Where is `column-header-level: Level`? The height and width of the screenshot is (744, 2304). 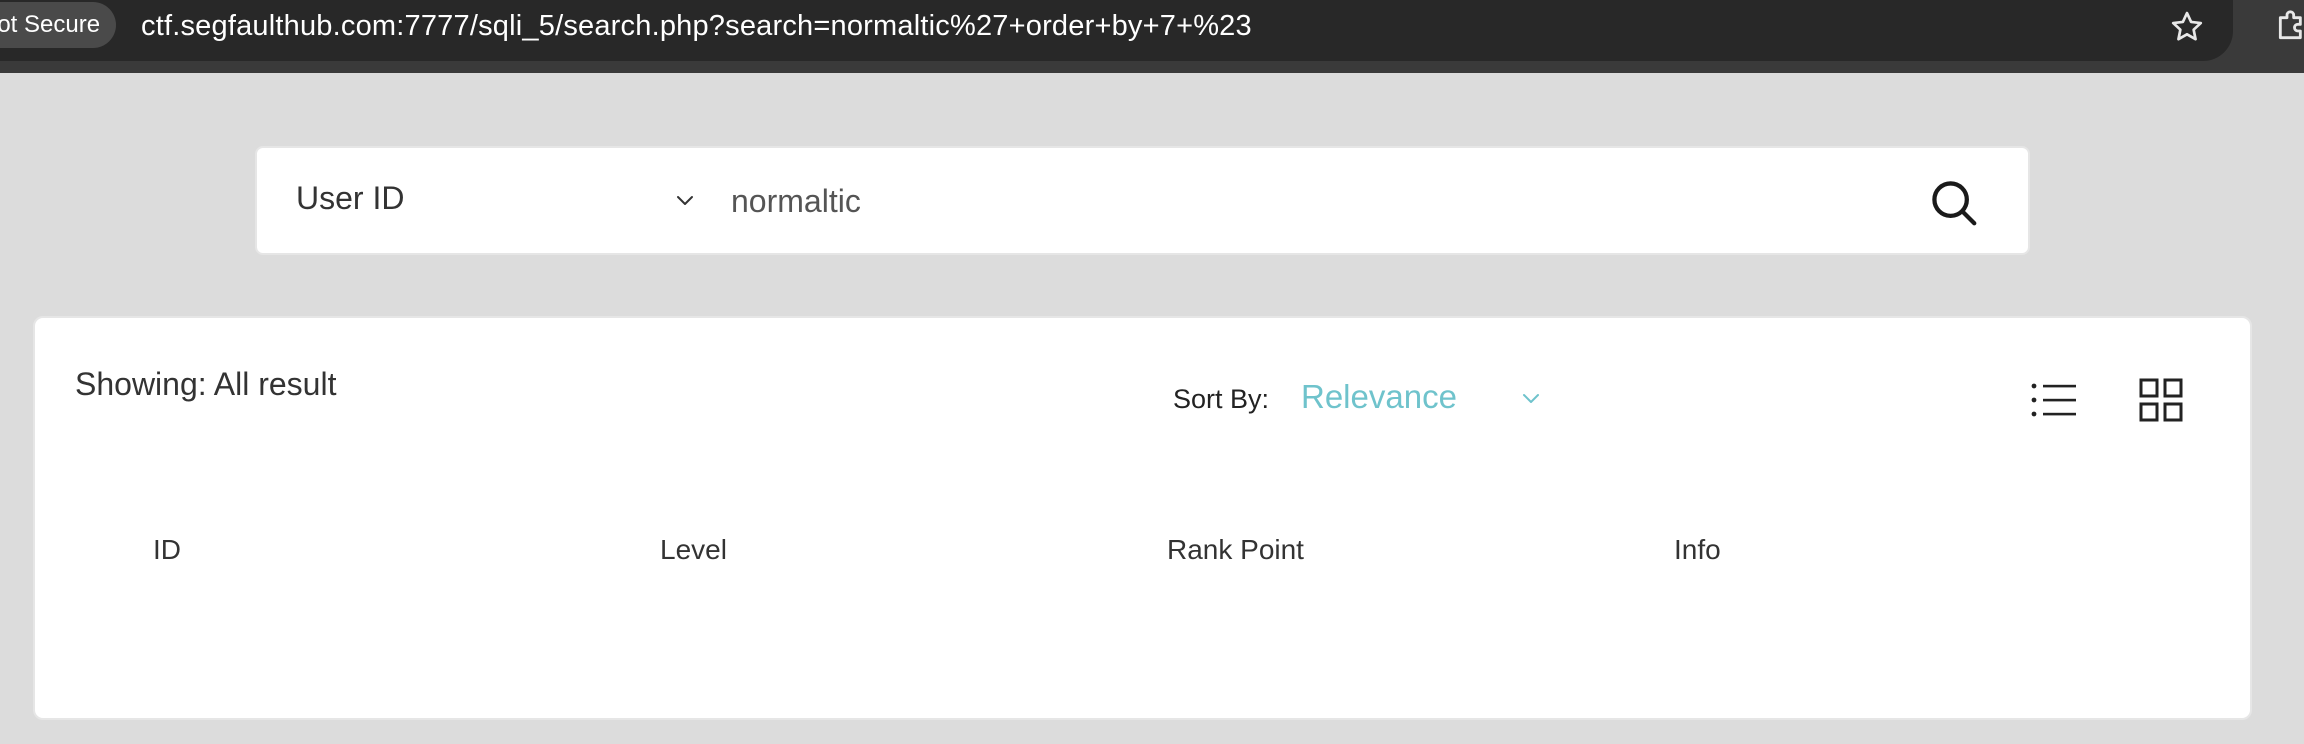 column-header-level: Level is located at coordinates (693, 550).